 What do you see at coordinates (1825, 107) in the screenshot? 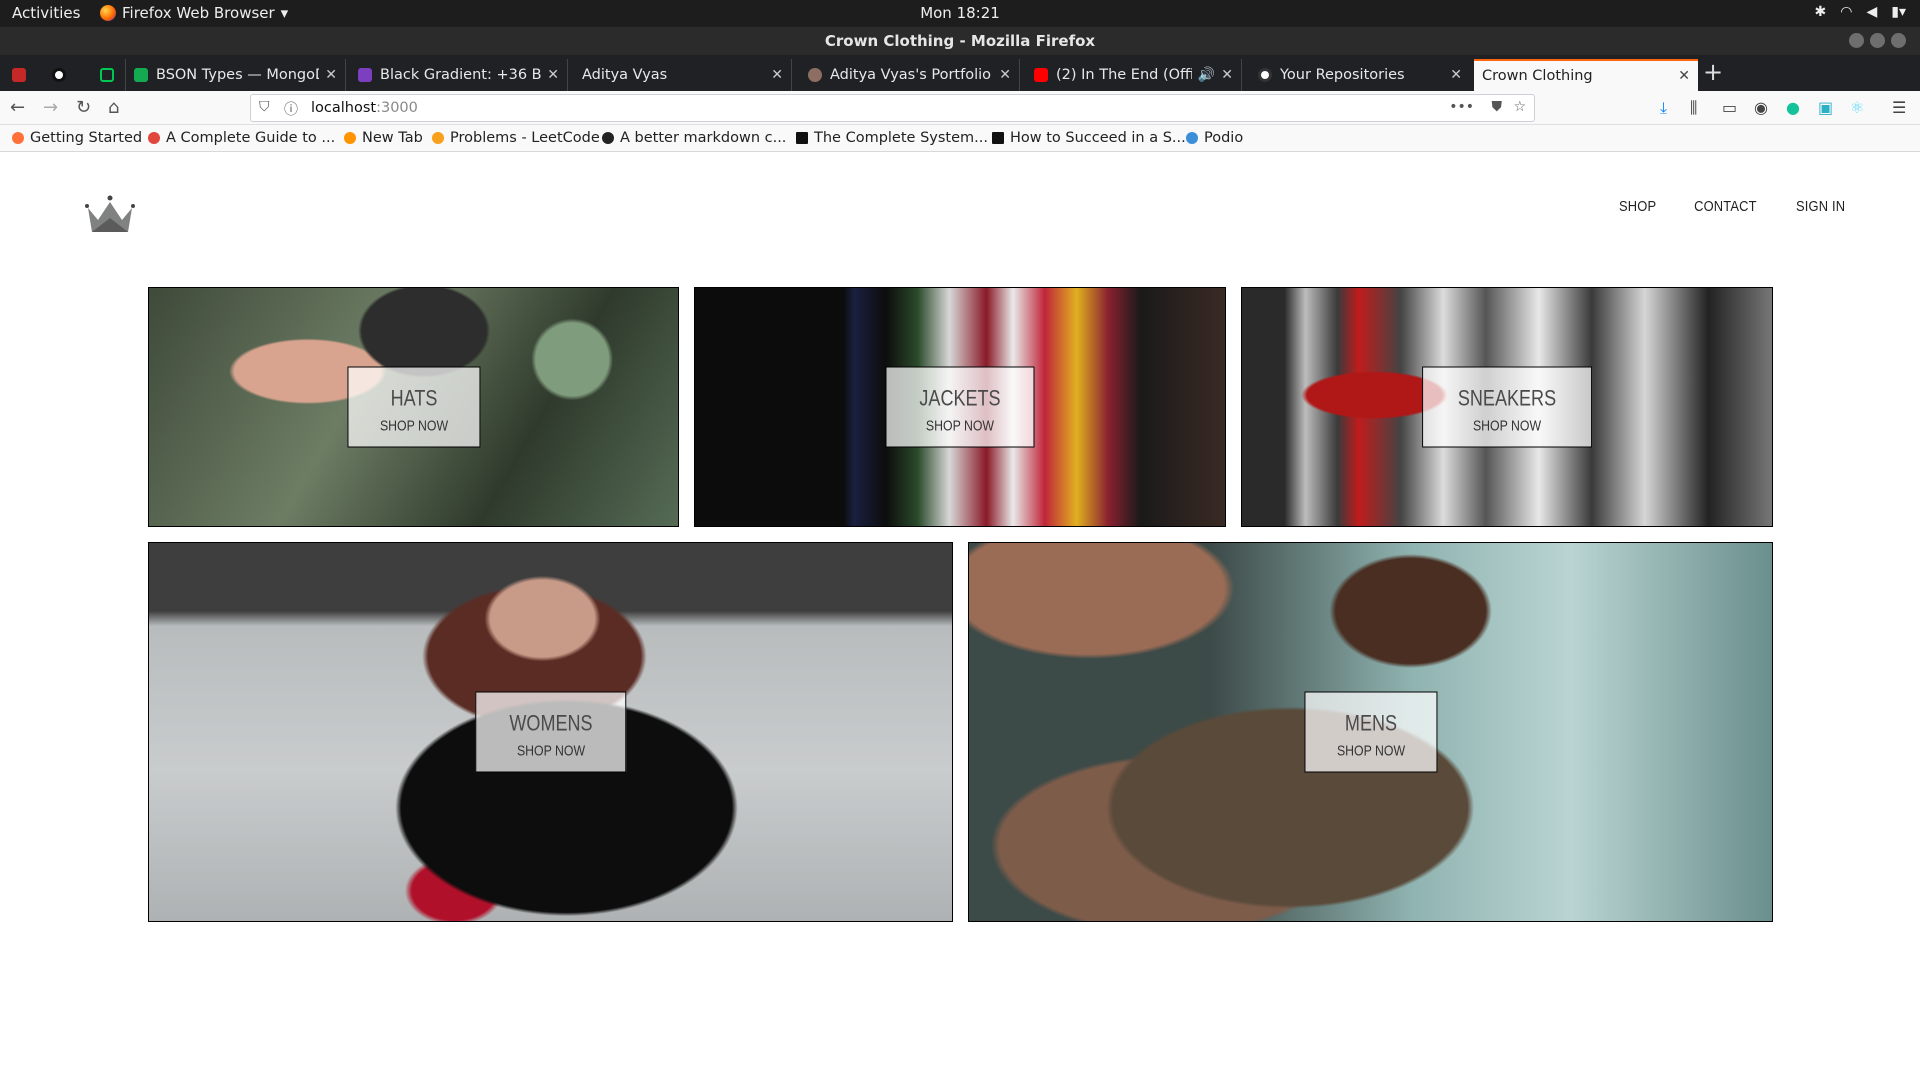
I see `extension-icon: ▣` at bounding box center [1825, 107].